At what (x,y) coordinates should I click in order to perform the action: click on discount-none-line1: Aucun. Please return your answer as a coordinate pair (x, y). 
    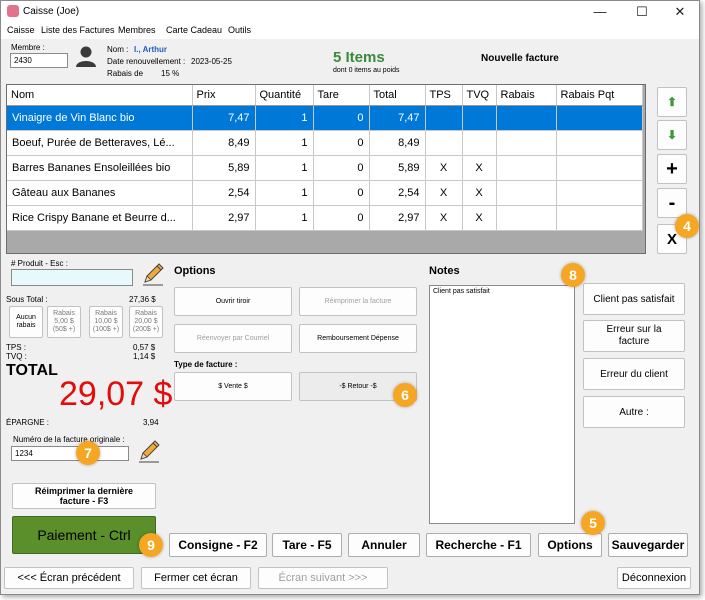
    Looking at the image, I should click on (26, 317).